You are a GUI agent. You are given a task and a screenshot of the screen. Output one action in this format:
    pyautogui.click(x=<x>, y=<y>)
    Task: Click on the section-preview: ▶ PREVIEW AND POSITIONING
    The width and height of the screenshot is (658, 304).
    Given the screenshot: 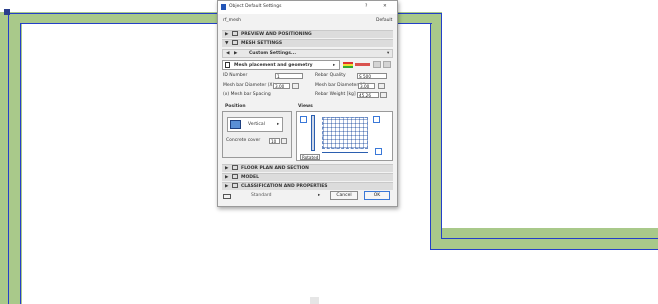 What is the action you would take?
    pyautogui.click(x=307, y=34)
    